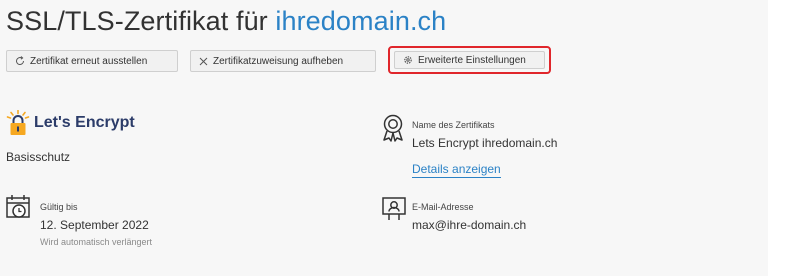  What do you see at coordinates (84, 122) in the screenshot?
I see `lets-encrypt-name: Let's Encrypt` at bounding box center [84, 122].